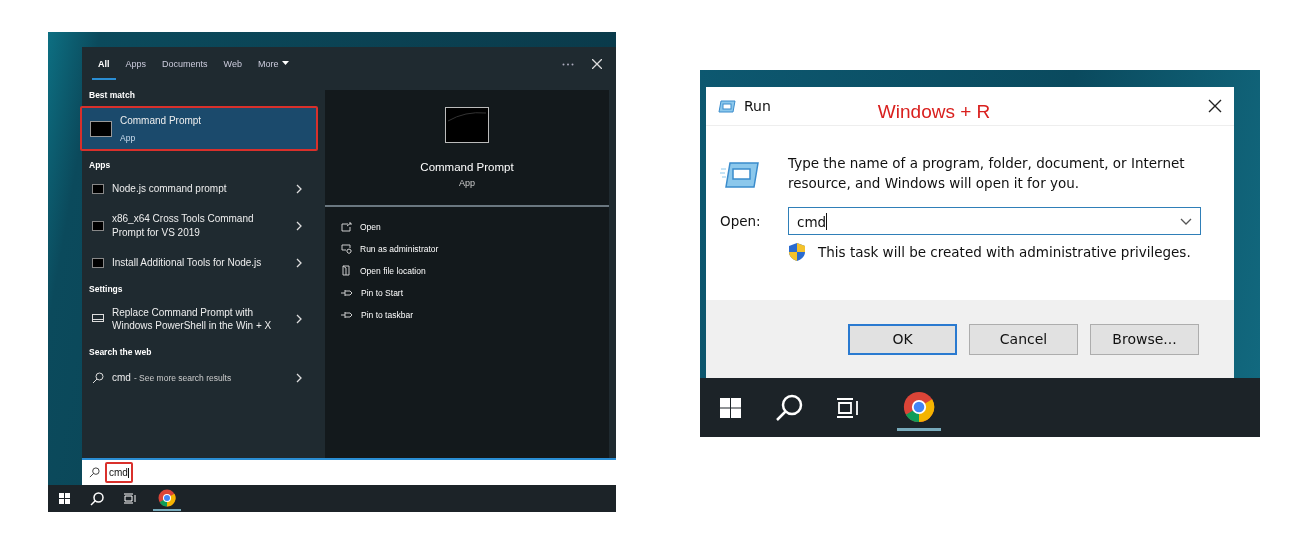  Describe the element at coordinates (475, 270) in the screenshot. I see `preview-action: Open file location` at that location.